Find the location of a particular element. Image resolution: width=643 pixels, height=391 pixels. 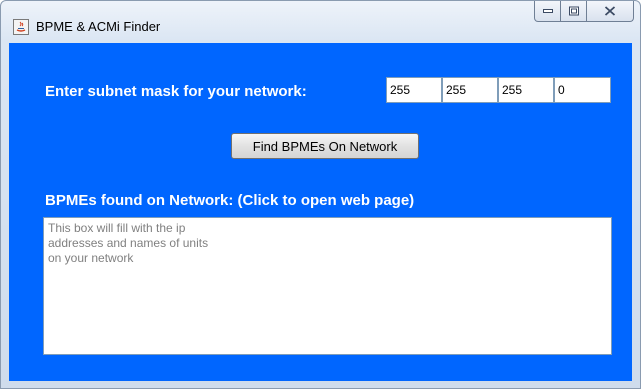

title-bar: BPME & ACMi Finder is located at coordinates (320, 19).